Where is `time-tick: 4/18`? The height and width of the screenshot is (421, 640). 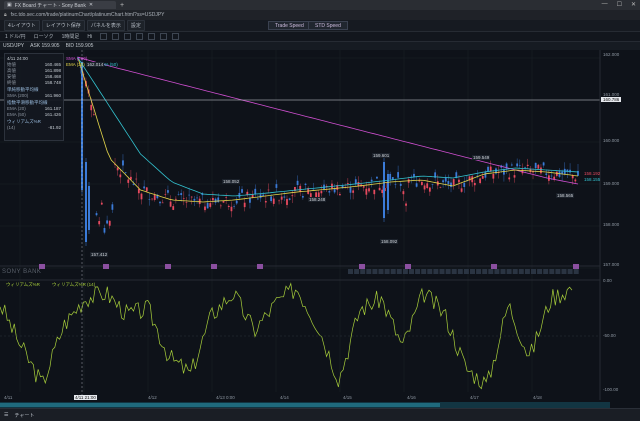 time-tick: 4/18 is located at coordinates (537, 397).